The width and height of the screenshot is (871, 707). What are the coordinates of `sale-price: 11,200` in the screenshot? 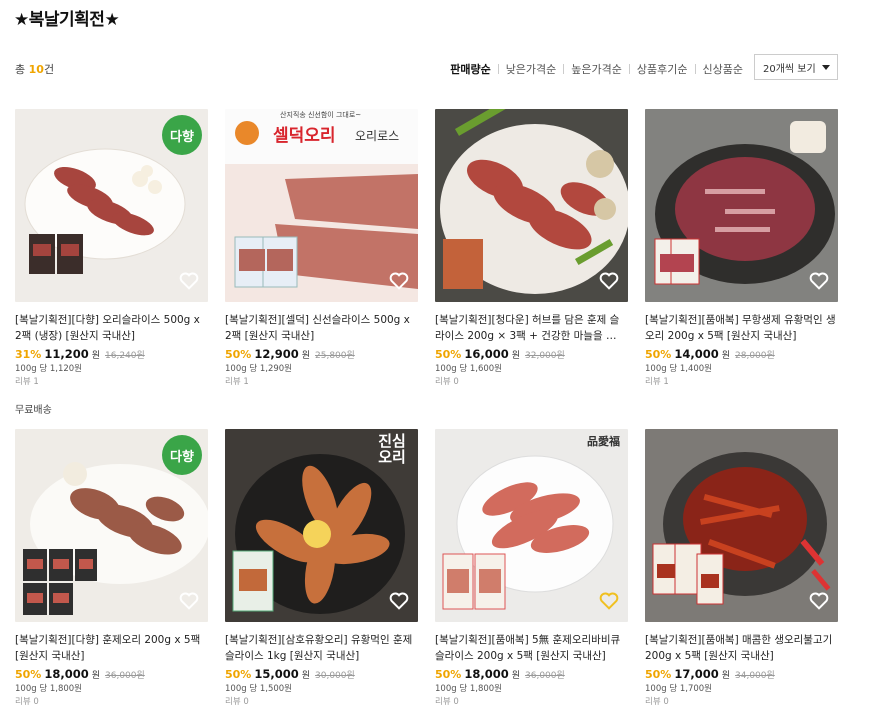 It's located at (66, 354).